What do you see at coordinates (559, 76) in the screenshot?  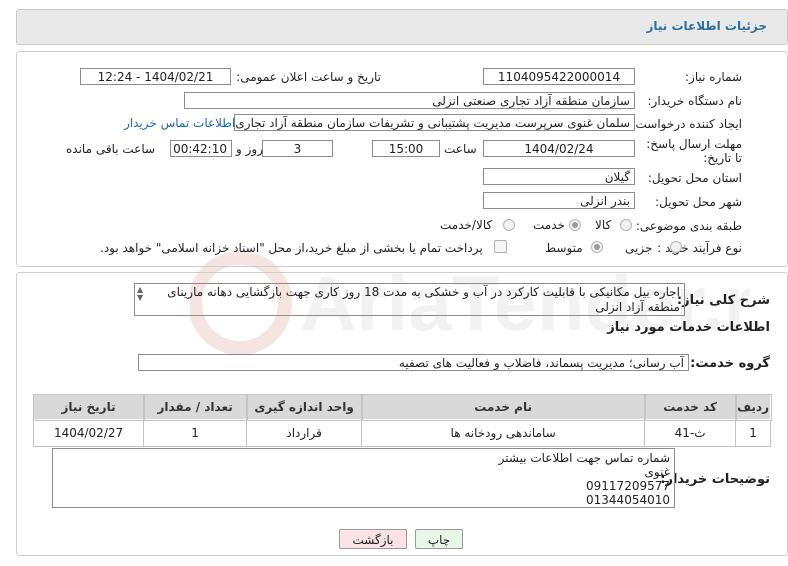 I see `need-number-field: 1104095422000014` at bounding box center [559, 76].